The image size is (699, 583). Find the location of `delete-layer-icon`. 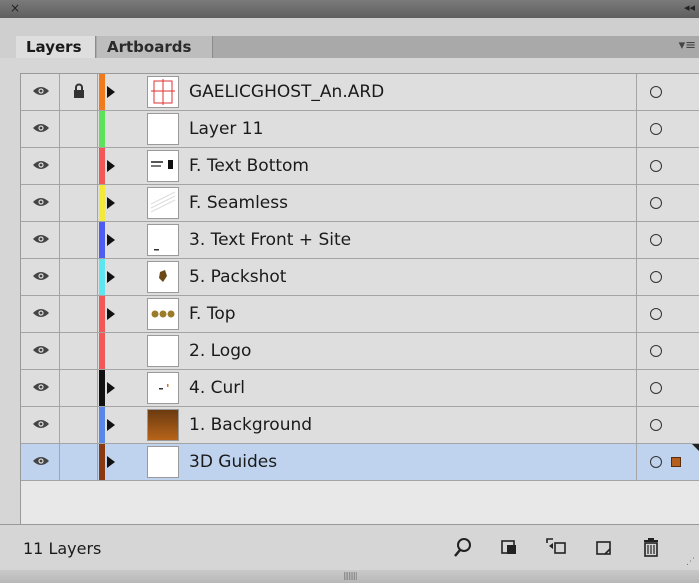

delete-layer-icon is located at coordinates (651, 548).